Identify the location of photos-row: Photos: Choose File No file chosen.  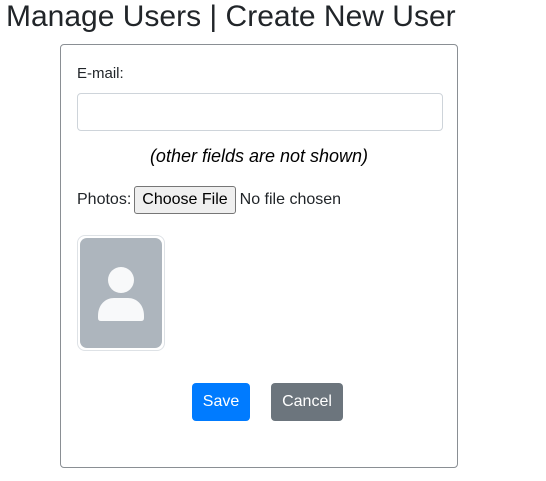
(209, 200).